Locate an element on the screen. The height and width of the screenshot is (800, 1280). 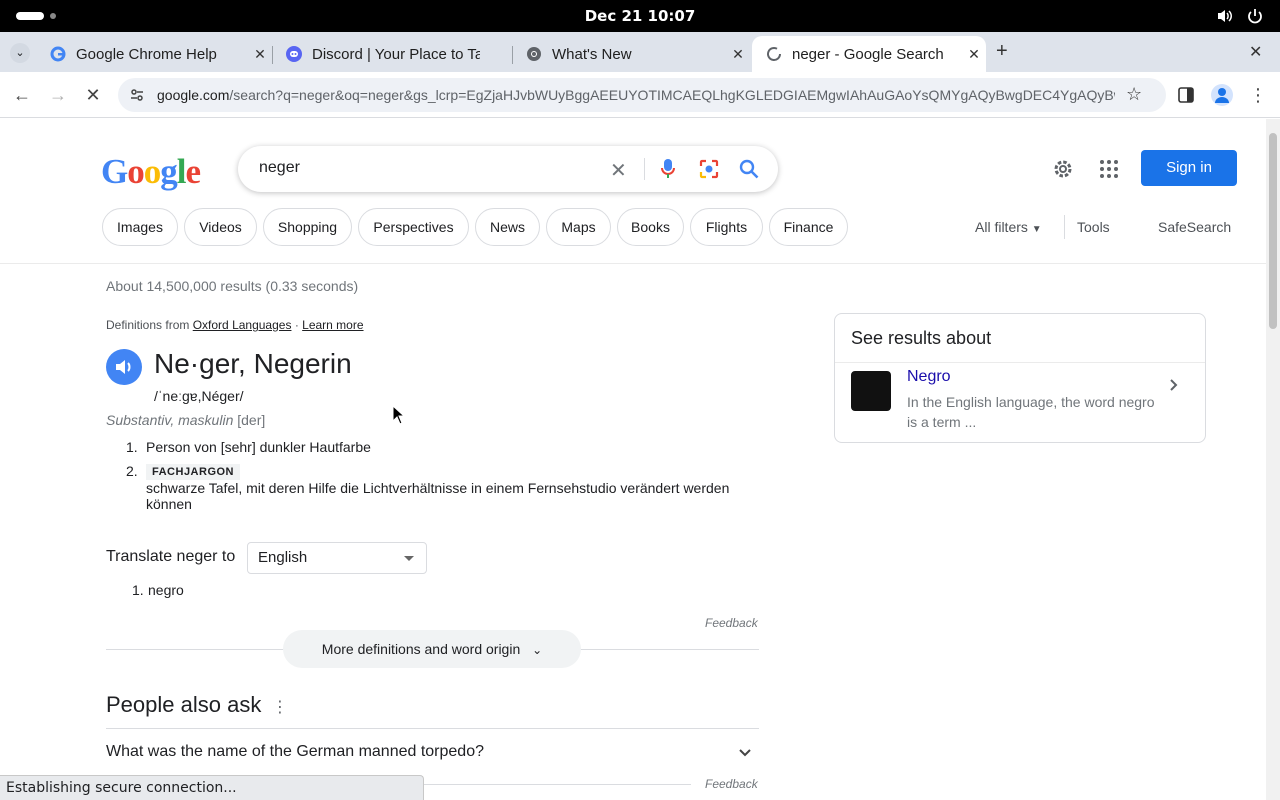
tab-title: Google Chrome Help is located at coordinates (146, 54).